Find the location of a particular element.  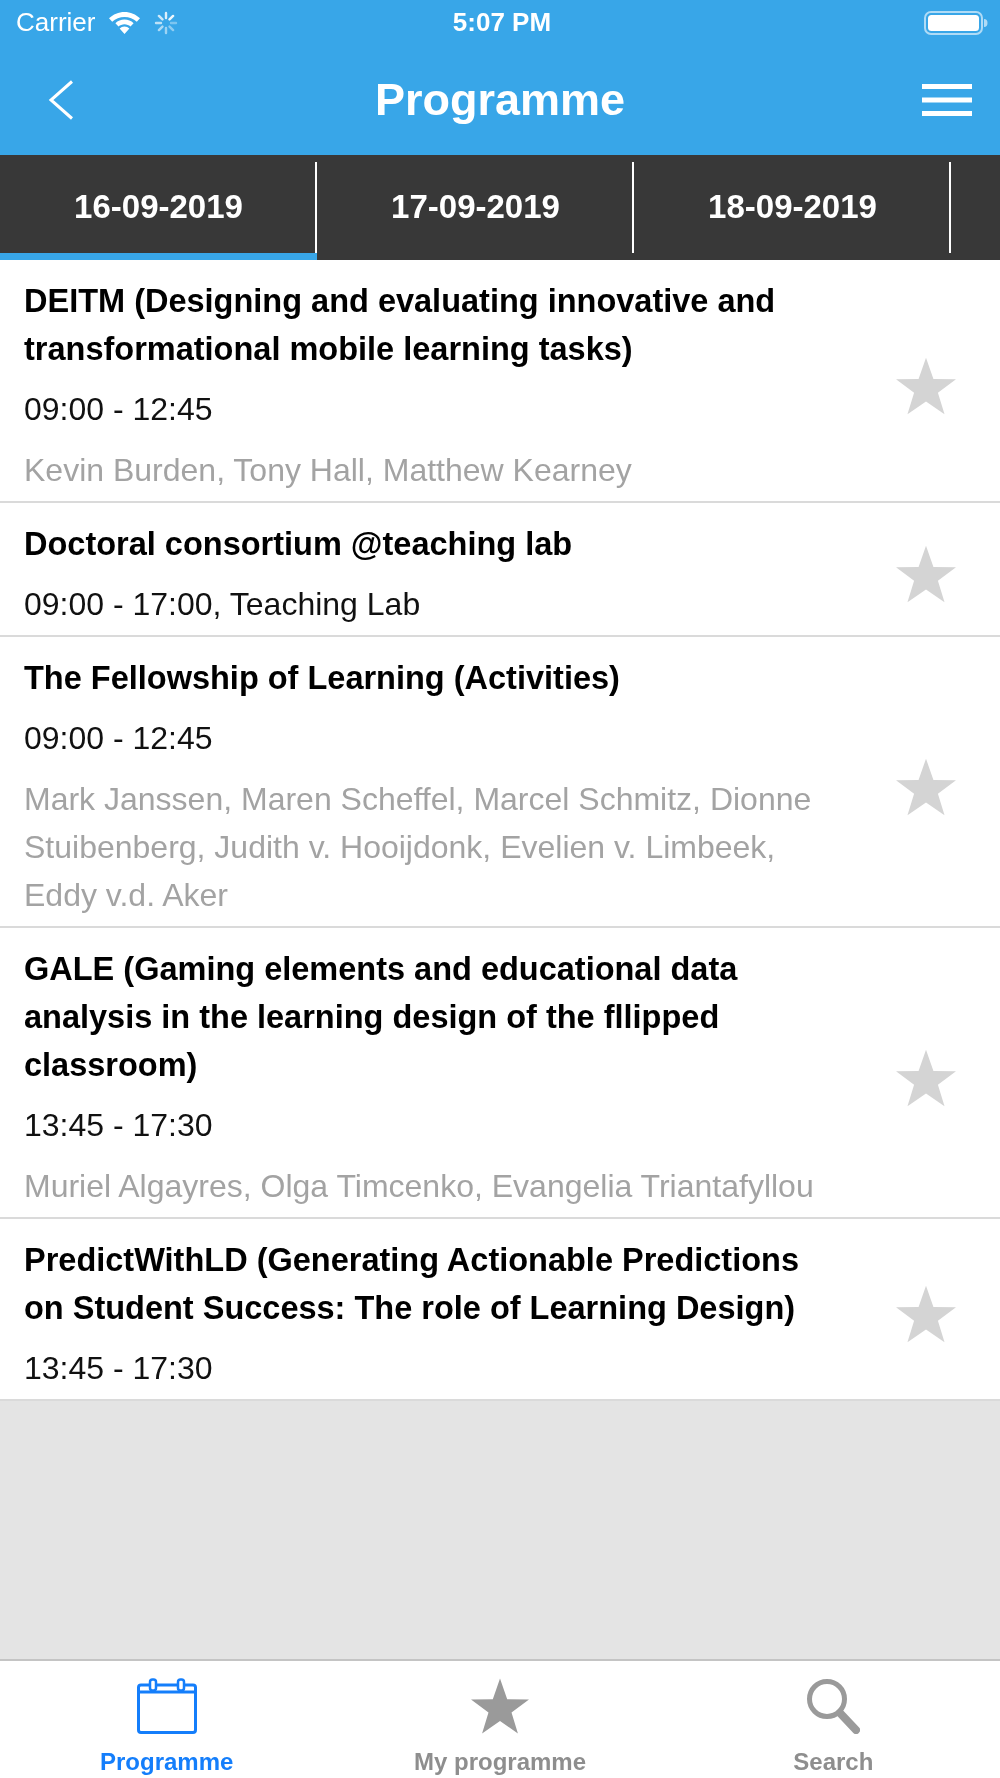

session-row: PredictWithLD (Generating Actionable Predictions on Student Success: The role of Learning Design) 13:45 - 17:30 is located at coordinates (500, 1310).